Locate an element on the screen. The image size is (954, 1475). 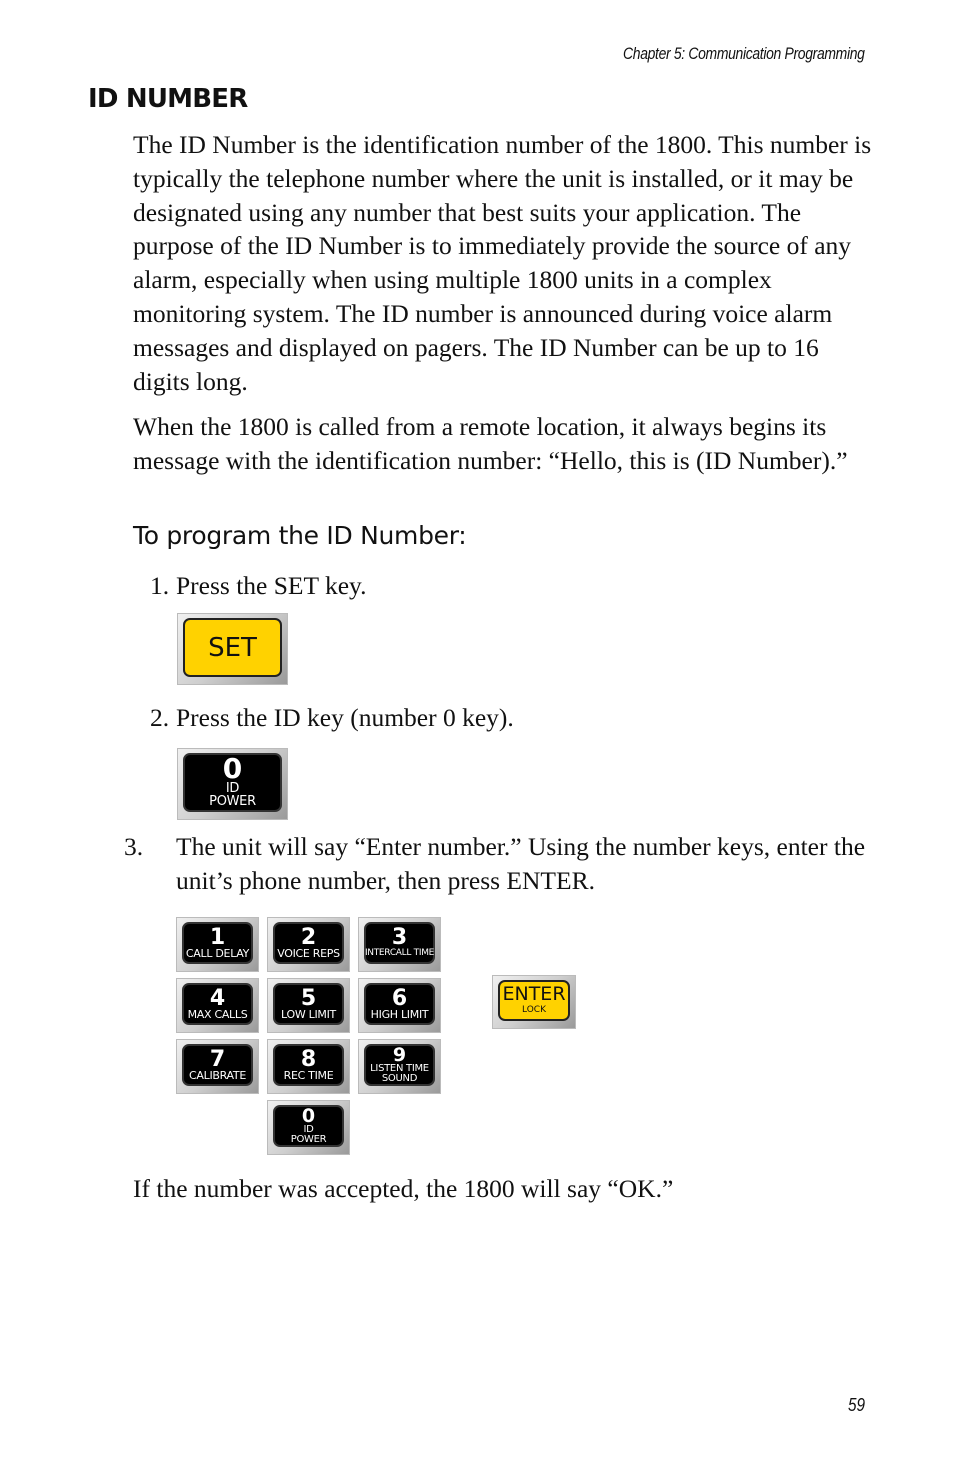
key-label: CALIBRATE is located at coordinates (217, 1075).